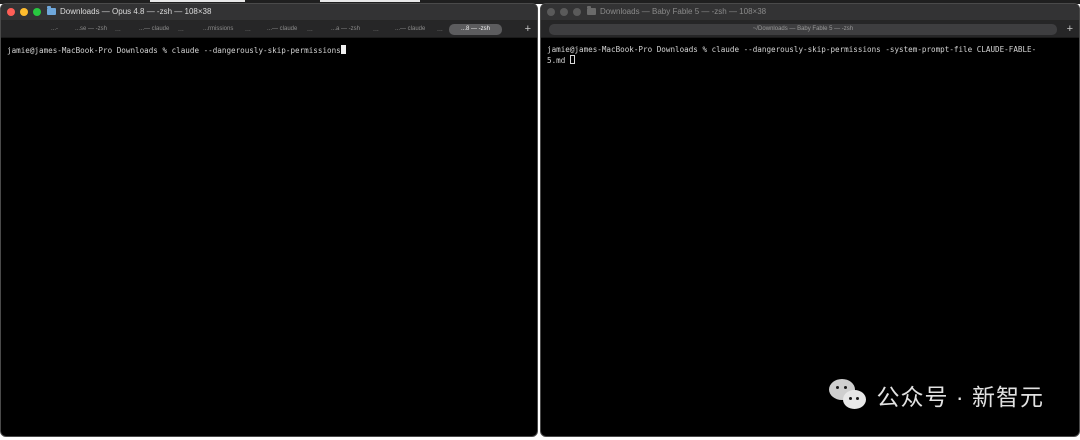 This screenshot has height=440, width=1080. I want to click on tab-2: ...se — -zsh, so click(91, 29).